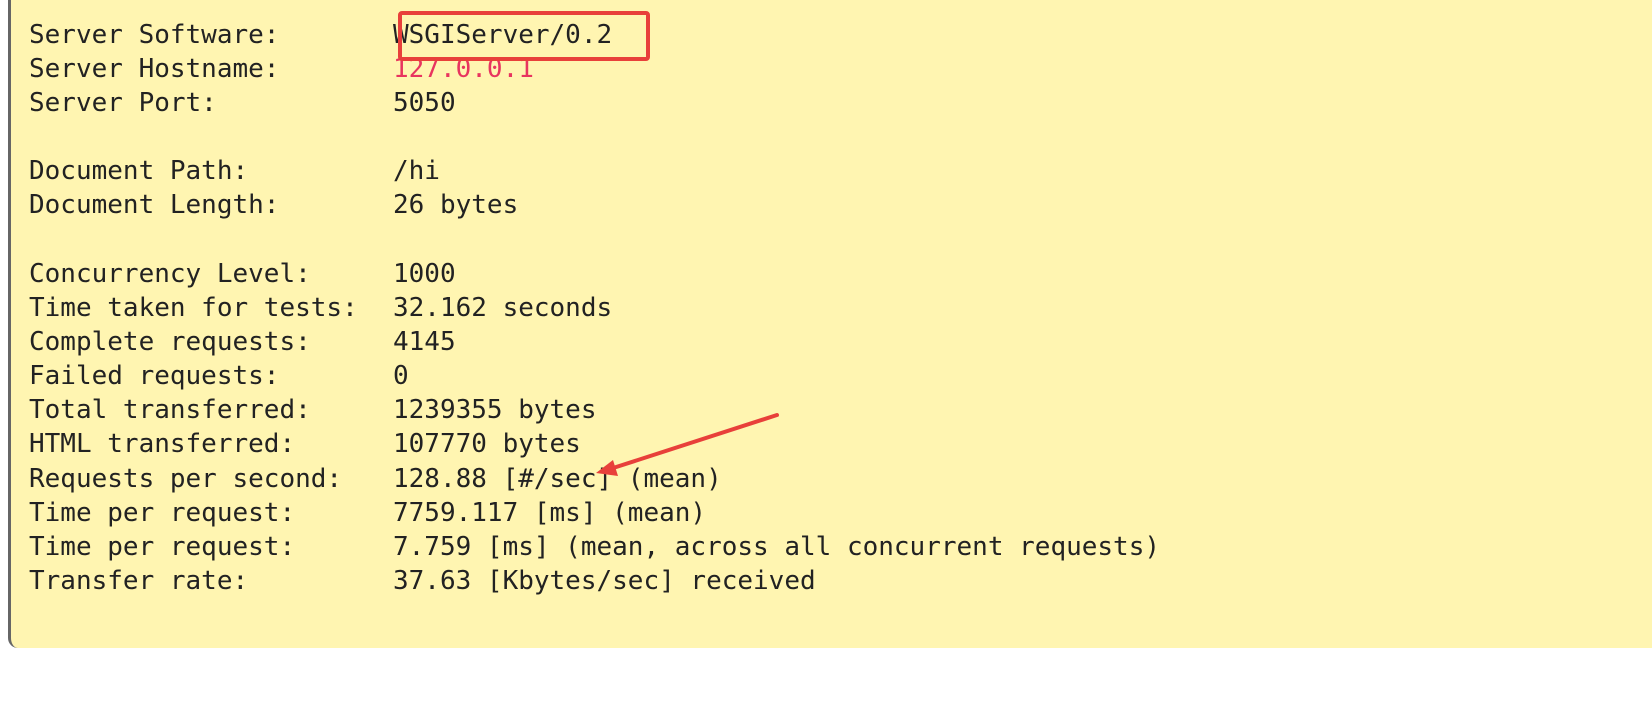 This screenshot has width=1652, height=707. Describe the element at coordinates (687, 444) in the screenshot. I see `annotation-arrow-icon` at that location.